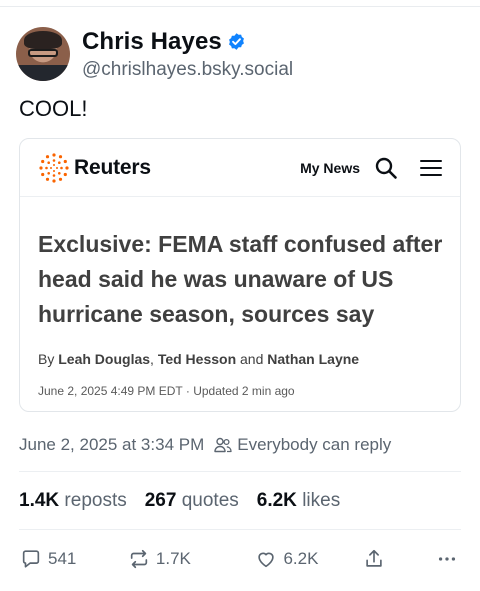  What do you see at coordinates (399, 559) in the screenshot?
I see `share-button` at bounding box center [399, 559].